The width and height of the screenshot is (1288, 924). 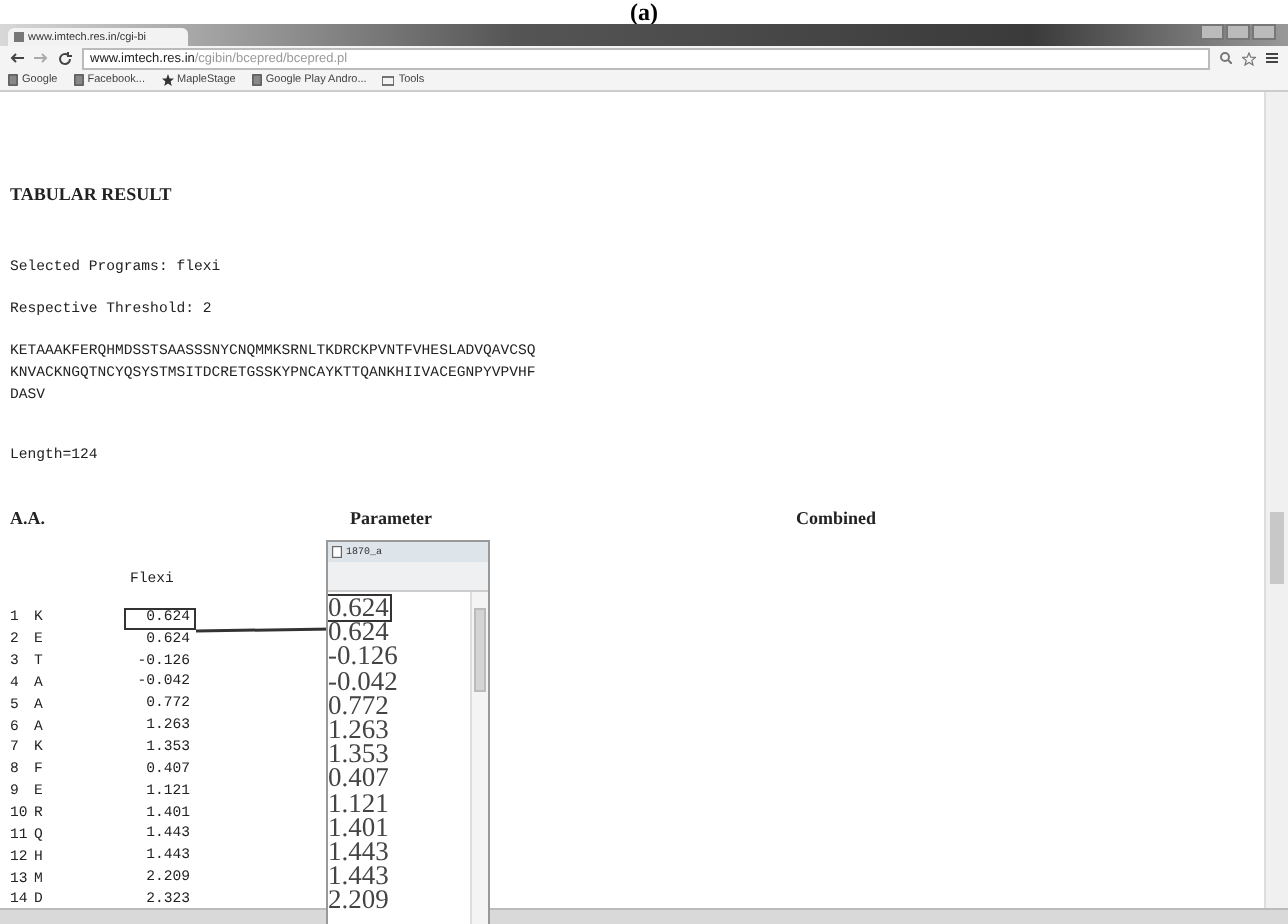 What do you see at coordinates (359, 900) in the screenshot?
I see `value-line: 2.209` at bounding box center [359, 900].